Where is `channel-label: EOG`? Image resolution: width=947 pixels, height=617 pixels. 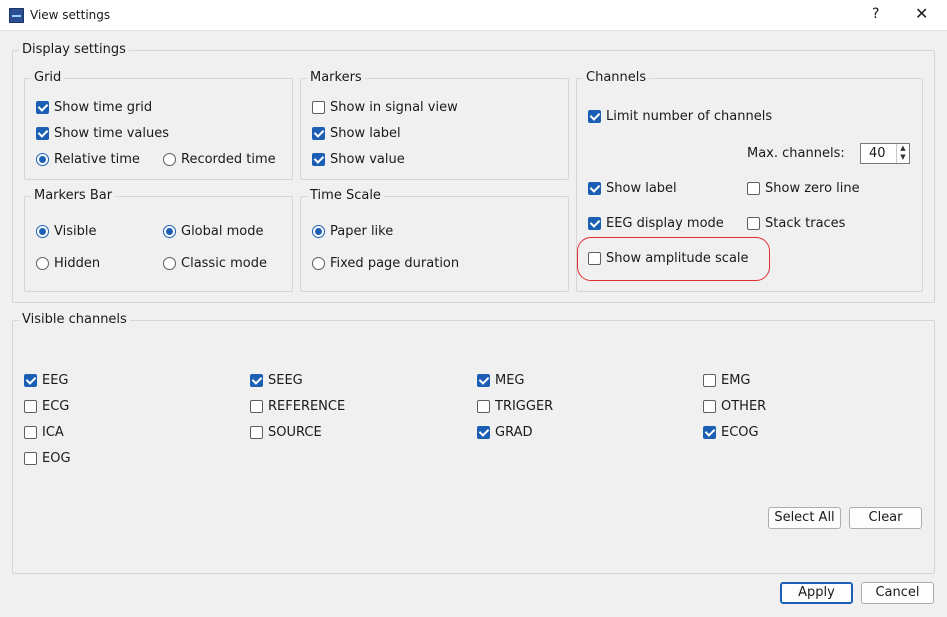 channel-label: EOG is located at coordinates (56, 458).